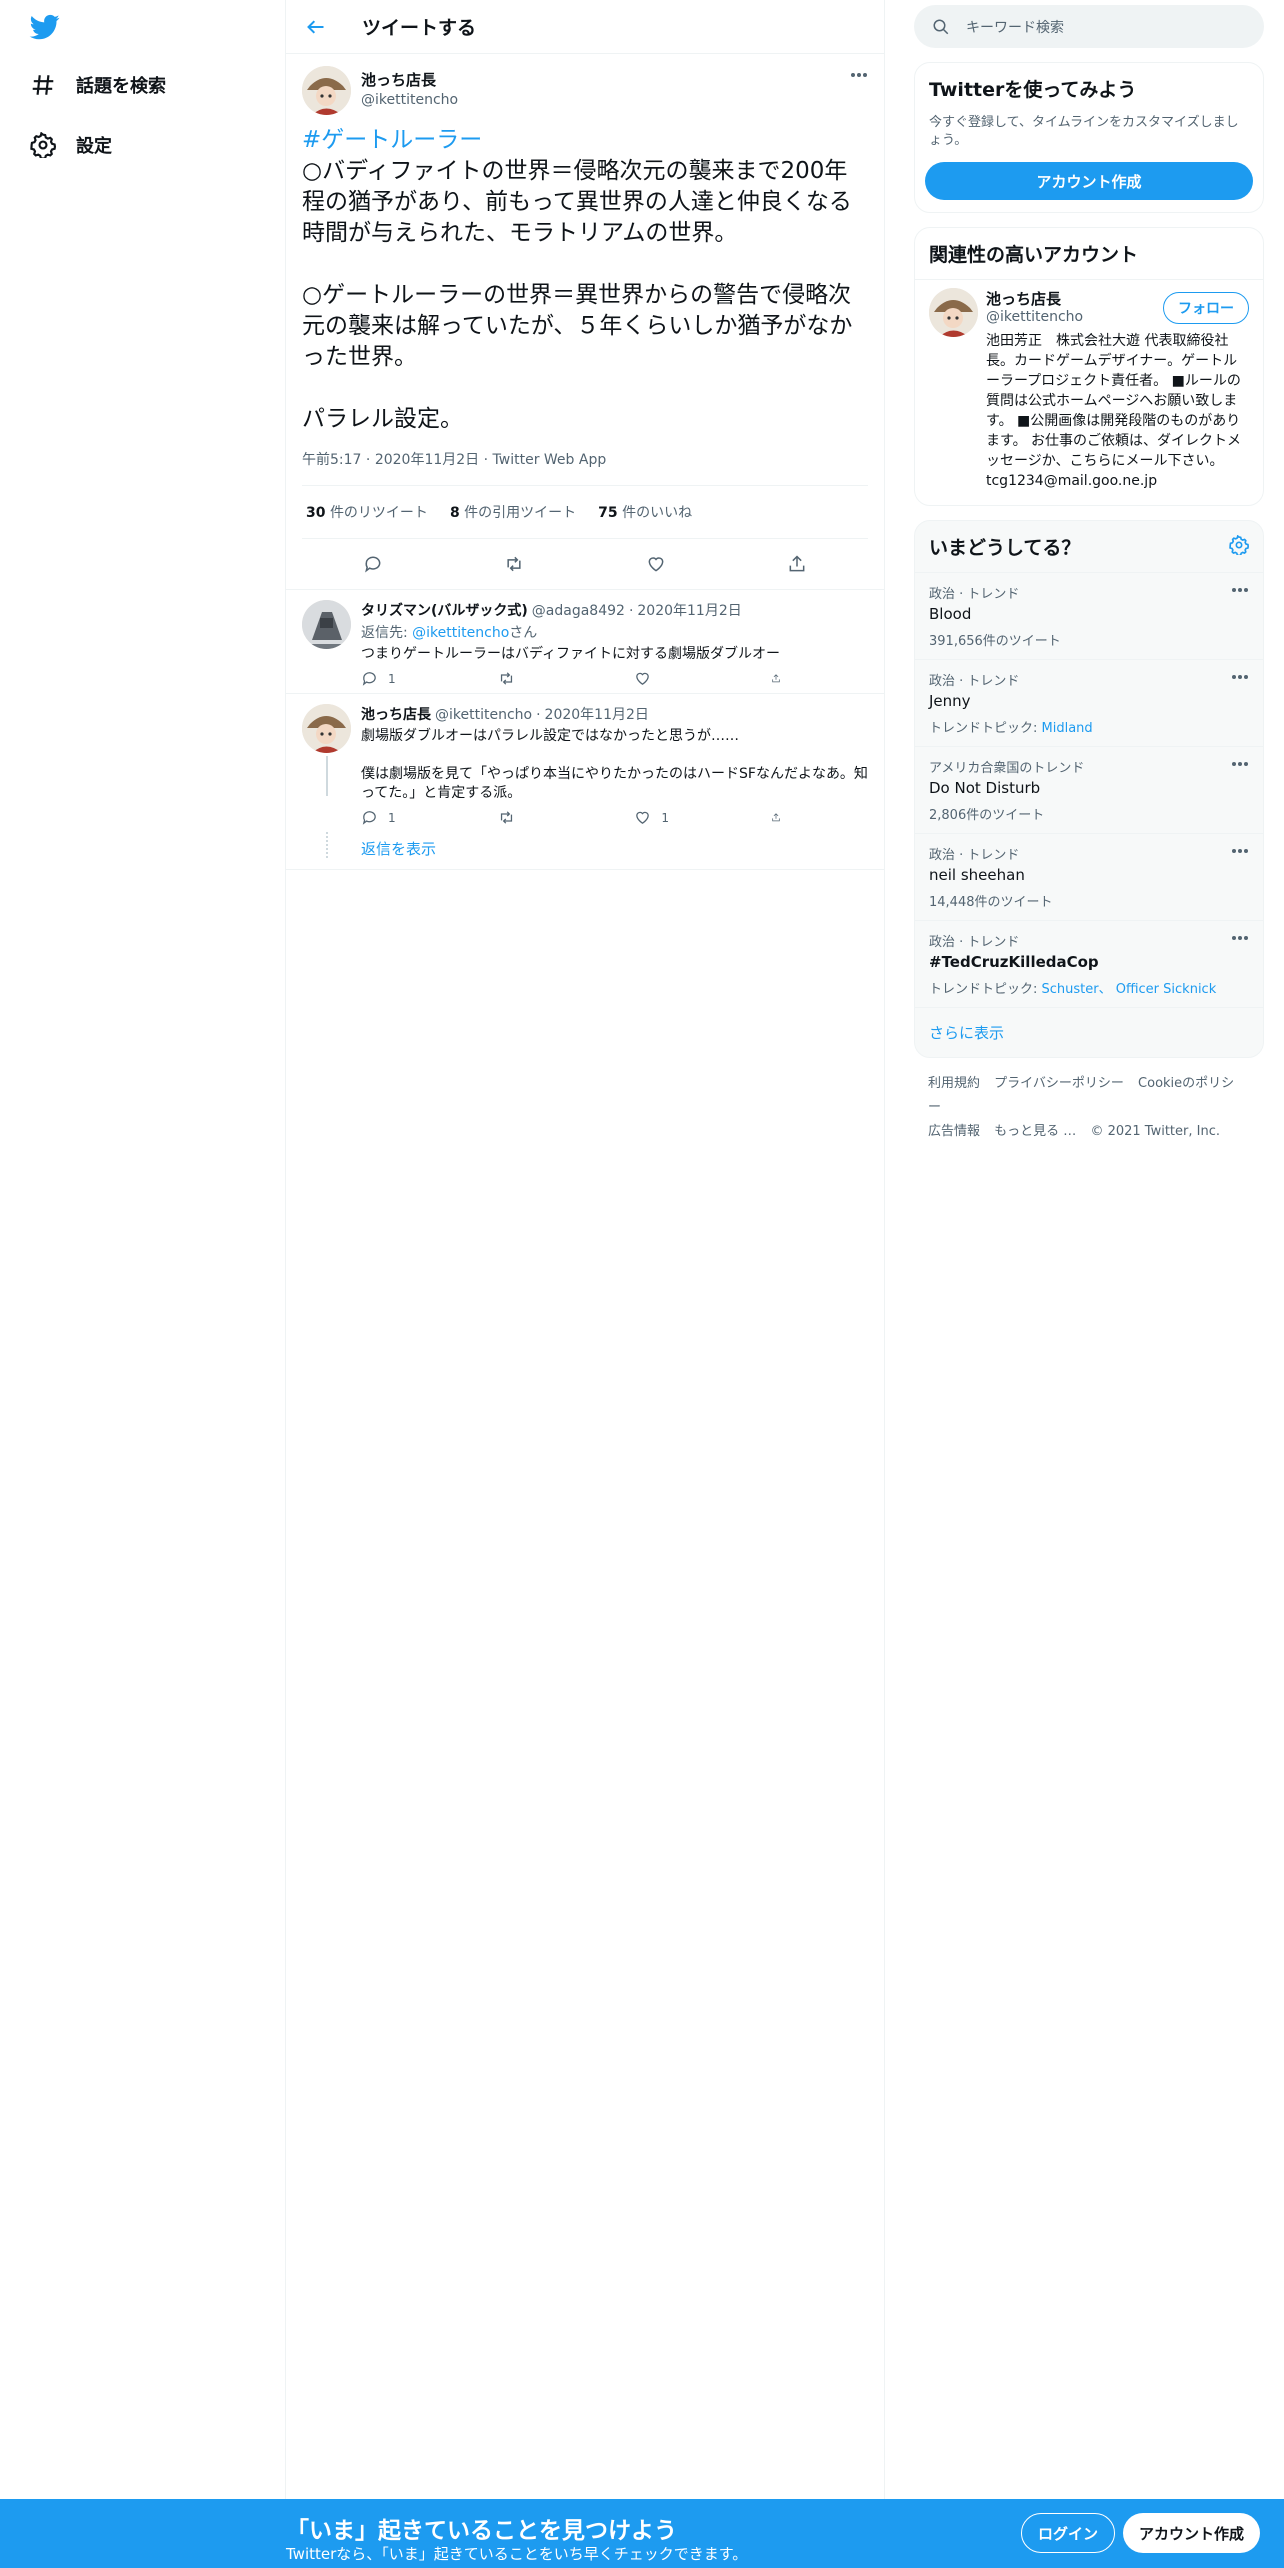 This screenshot has height=2568, width=1284. What do you see at coordinates (985, 788) in the screenshot?
I see `trend-name: Do Not Disturb` at bounding box center [985, 788].